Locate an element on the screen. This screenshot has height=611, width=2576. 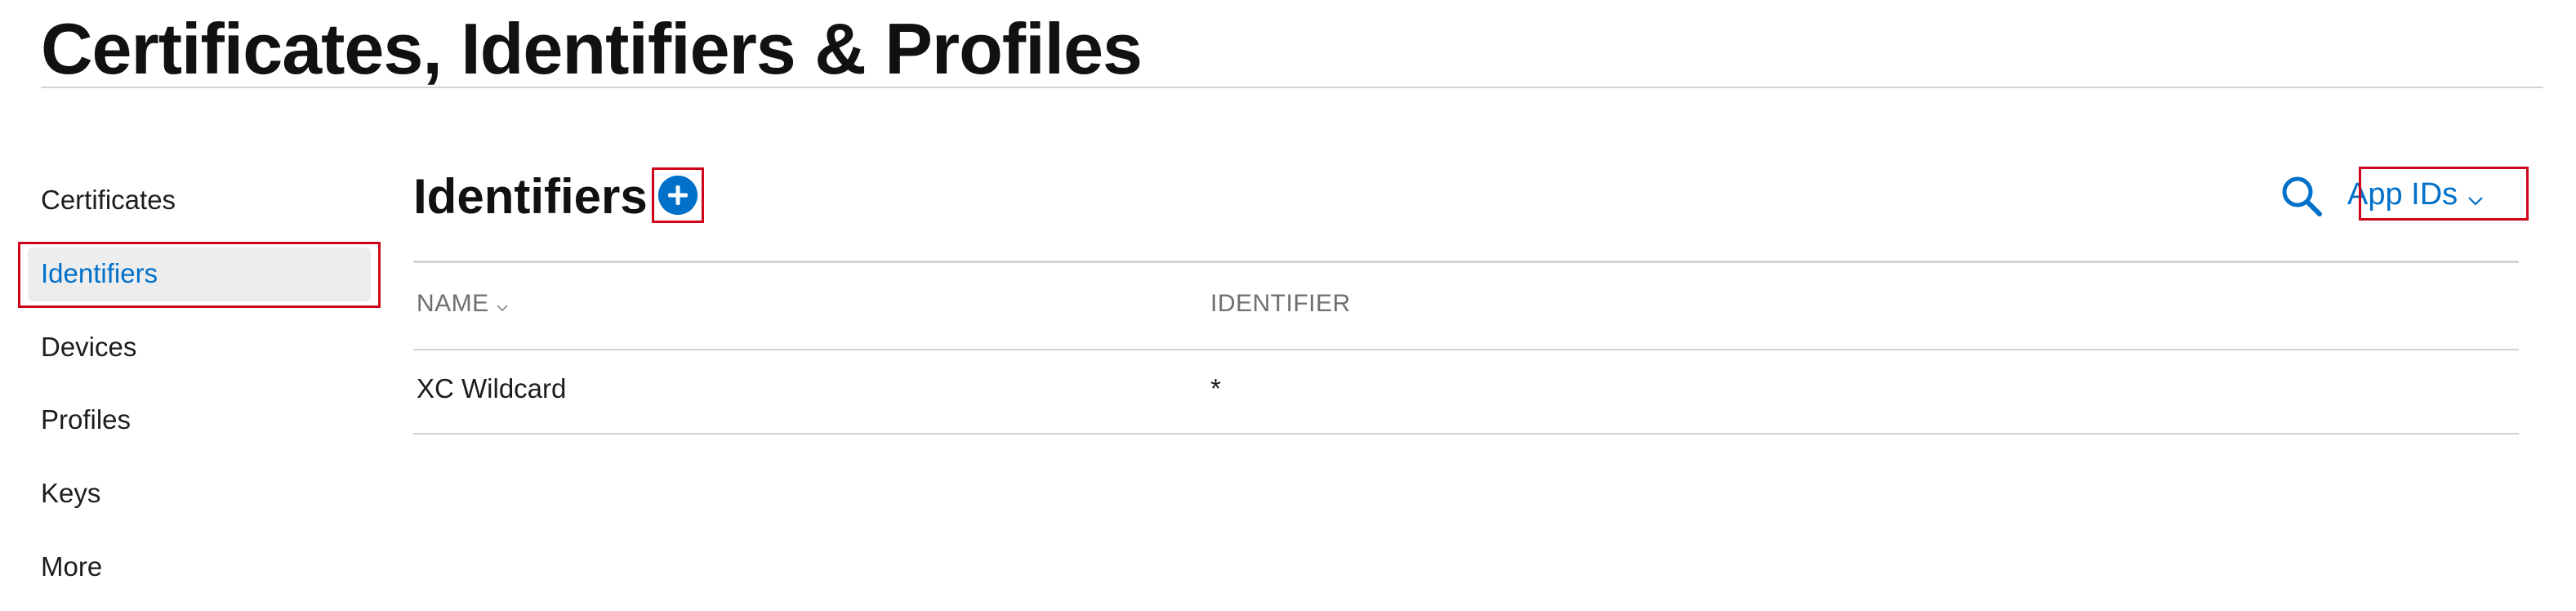
table-top-divider is located at coordinates (1466, 262).